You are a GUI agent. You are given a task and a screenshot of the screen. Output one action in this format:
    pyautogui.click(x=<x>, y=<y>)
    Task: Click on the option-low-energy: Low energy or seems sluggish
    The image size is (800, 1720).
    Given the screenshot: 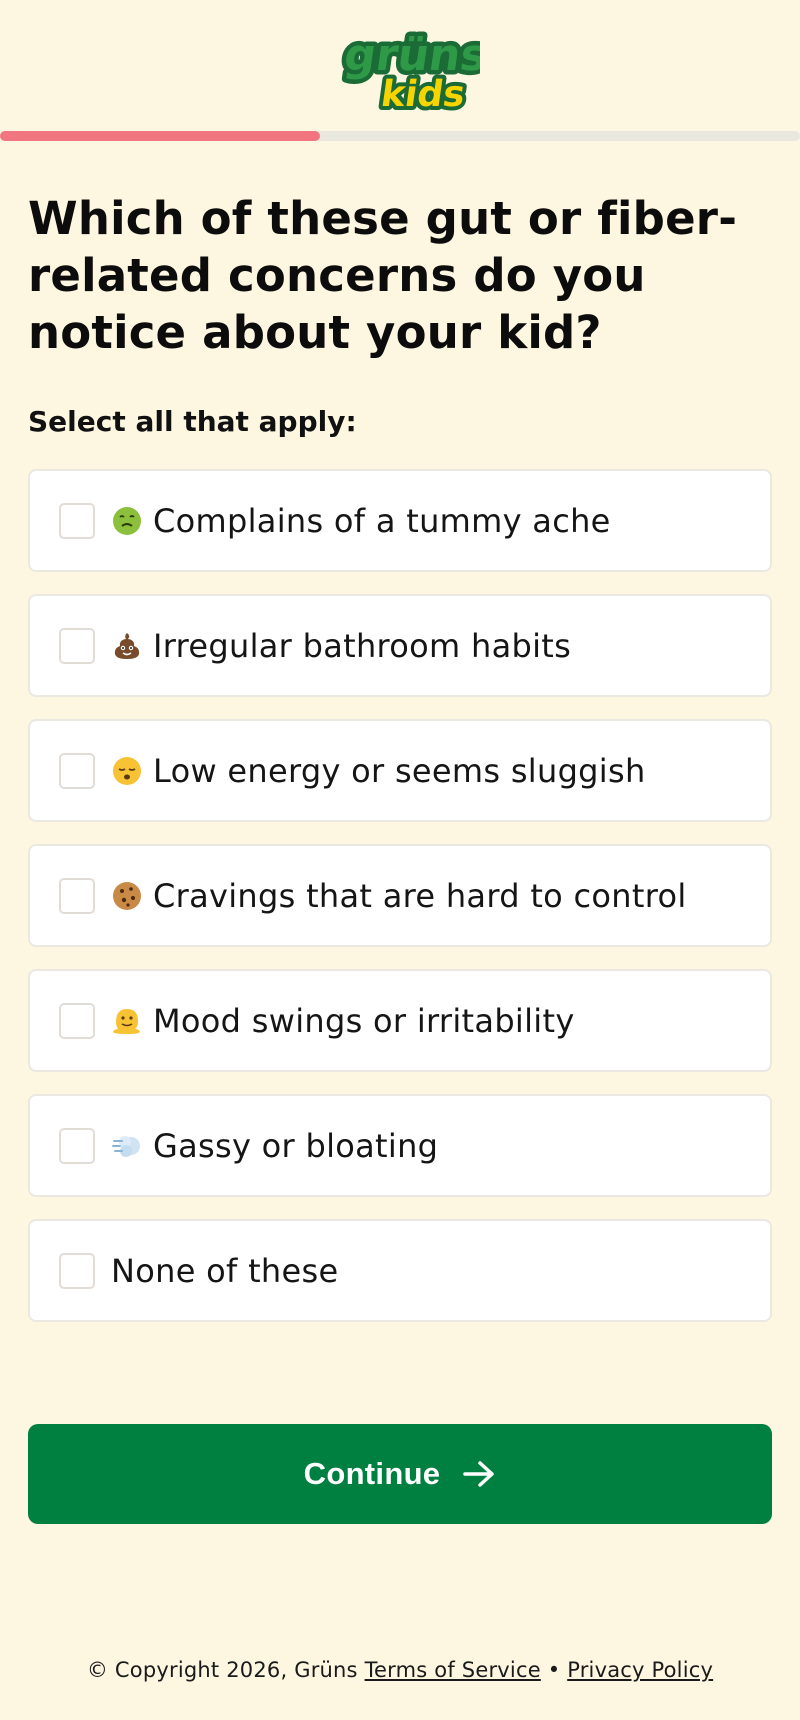 What is the action you would take?
    pyautogui.click(x=400, y=770)
    